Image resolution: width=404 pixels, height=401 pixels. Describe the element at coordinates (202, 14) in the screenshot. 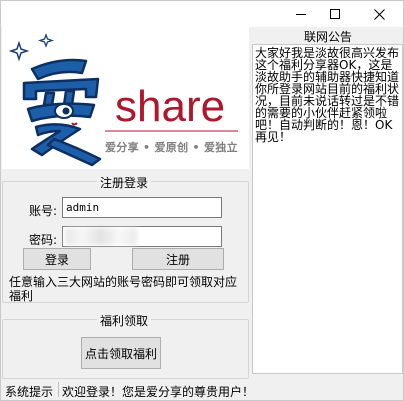

I see `title-bar` at that location.